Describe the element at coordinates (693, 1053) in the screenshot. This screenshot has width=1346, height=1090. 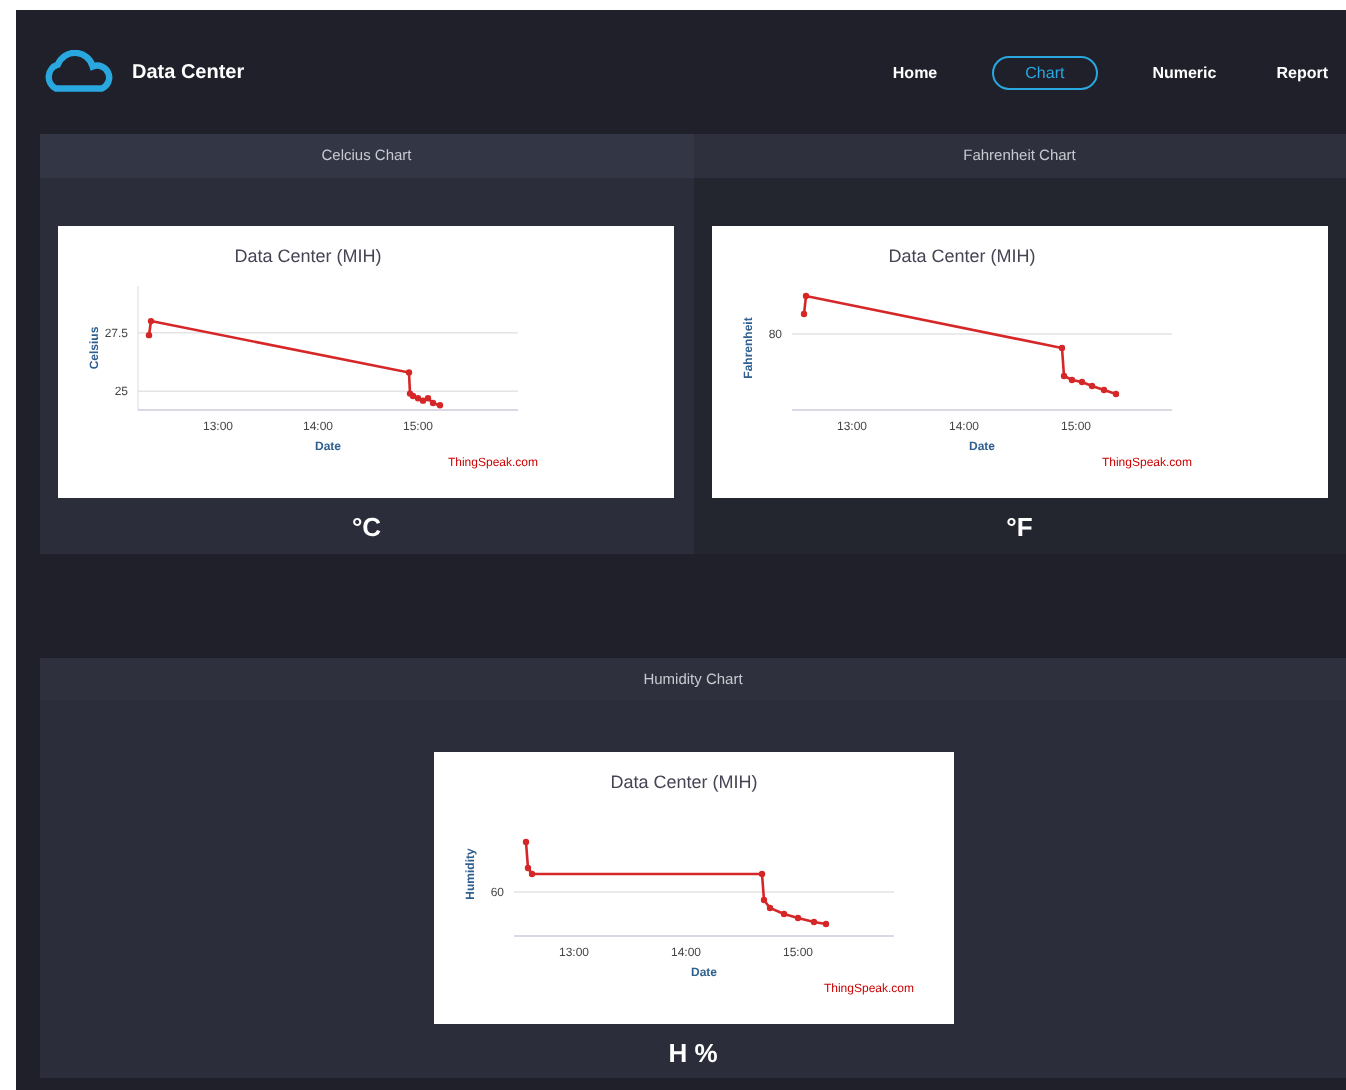
I see `unit-label: H %` at that location.